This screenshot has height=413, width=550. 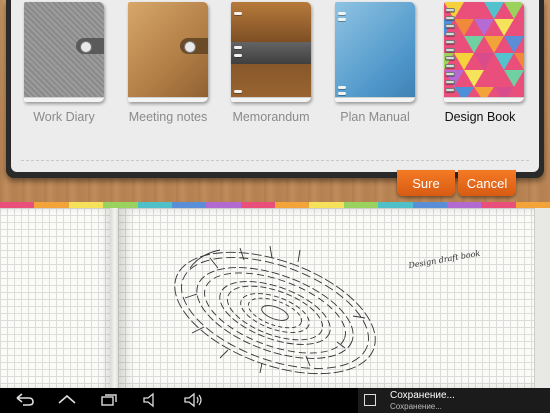 I want to click on spiral-sketch-drawing, so click(x=275, y=310).